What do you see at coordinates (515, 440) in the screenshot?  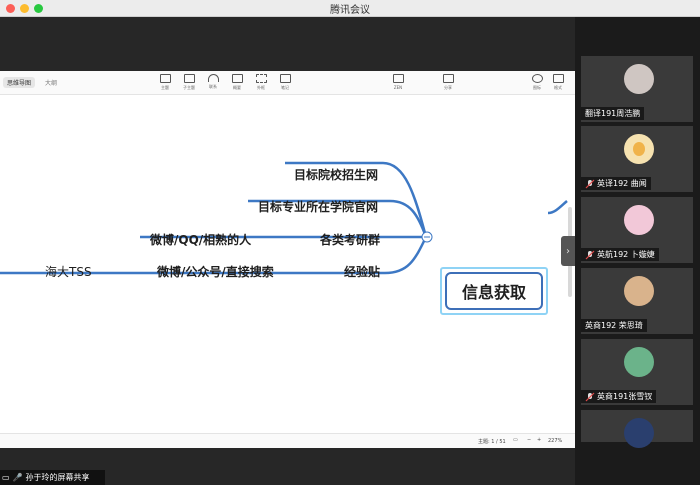 I see `fit-icon: ▭` at bounding box center [515, 440].